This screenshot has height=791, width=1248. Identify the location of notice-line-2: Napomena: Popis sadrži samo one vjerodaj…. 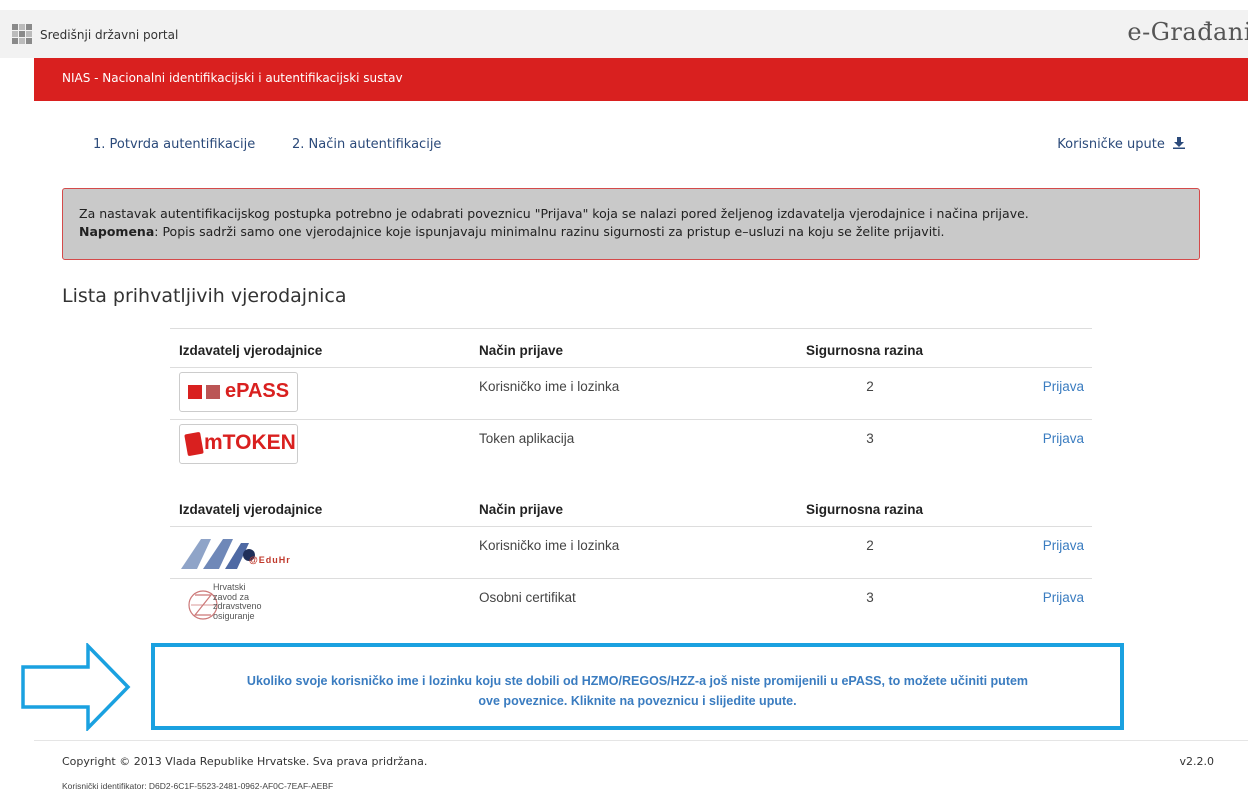
(639, 232).